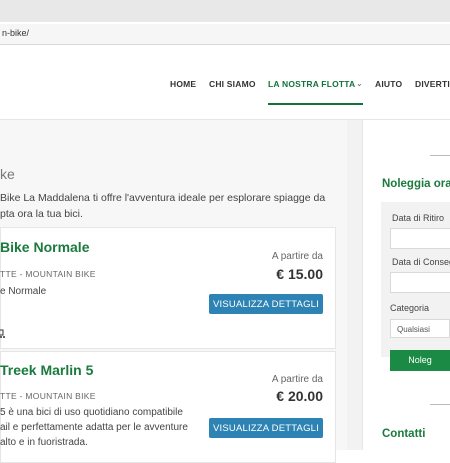 This screenshot has width=450, height=463. I want to click on nav-item-divertimento: DIVERTI, so click(432, 84).